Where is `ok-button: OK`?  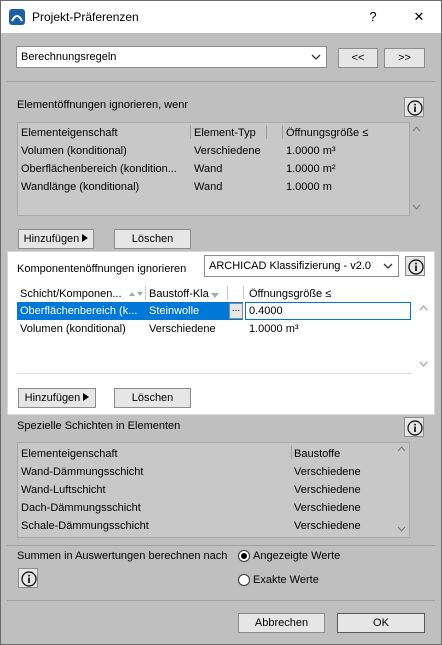
ok-button: OK is located at coordinates (381, 623).